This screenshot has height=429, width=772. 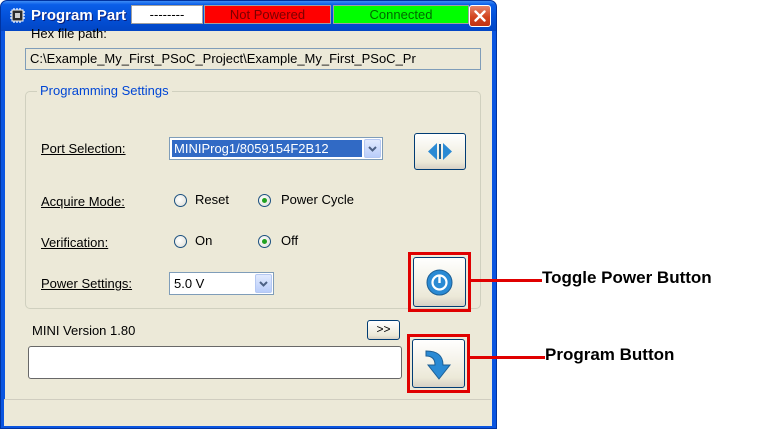 What do you see at coordinates (507, 357) in the screenshot?
I see `program-callout-line` at bounding box center [507, 357].